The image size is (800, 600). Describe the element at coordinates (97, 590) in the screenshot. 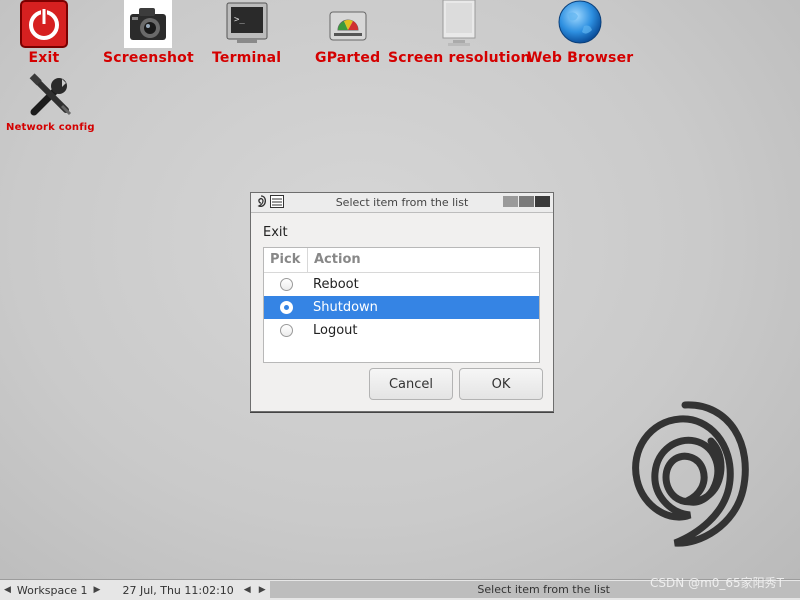

I see `workspace-next-arrow-icon: ▶` at that location.